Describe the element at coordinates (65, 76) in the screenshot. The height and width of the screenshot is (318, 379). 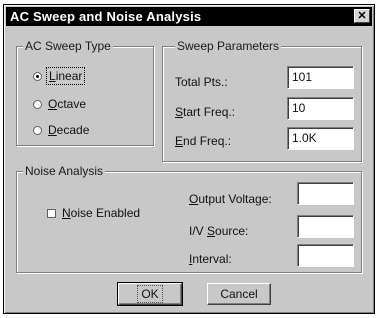
I see `radio-linear-label: Linear` at that location.